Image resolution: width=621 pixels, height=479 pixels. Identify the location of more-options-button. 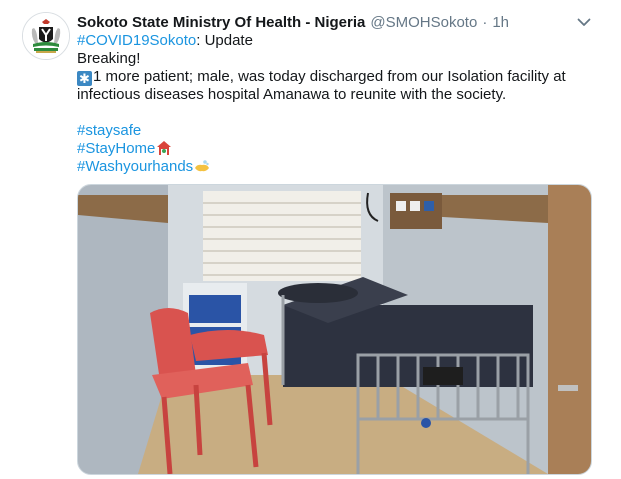
(584, 22).